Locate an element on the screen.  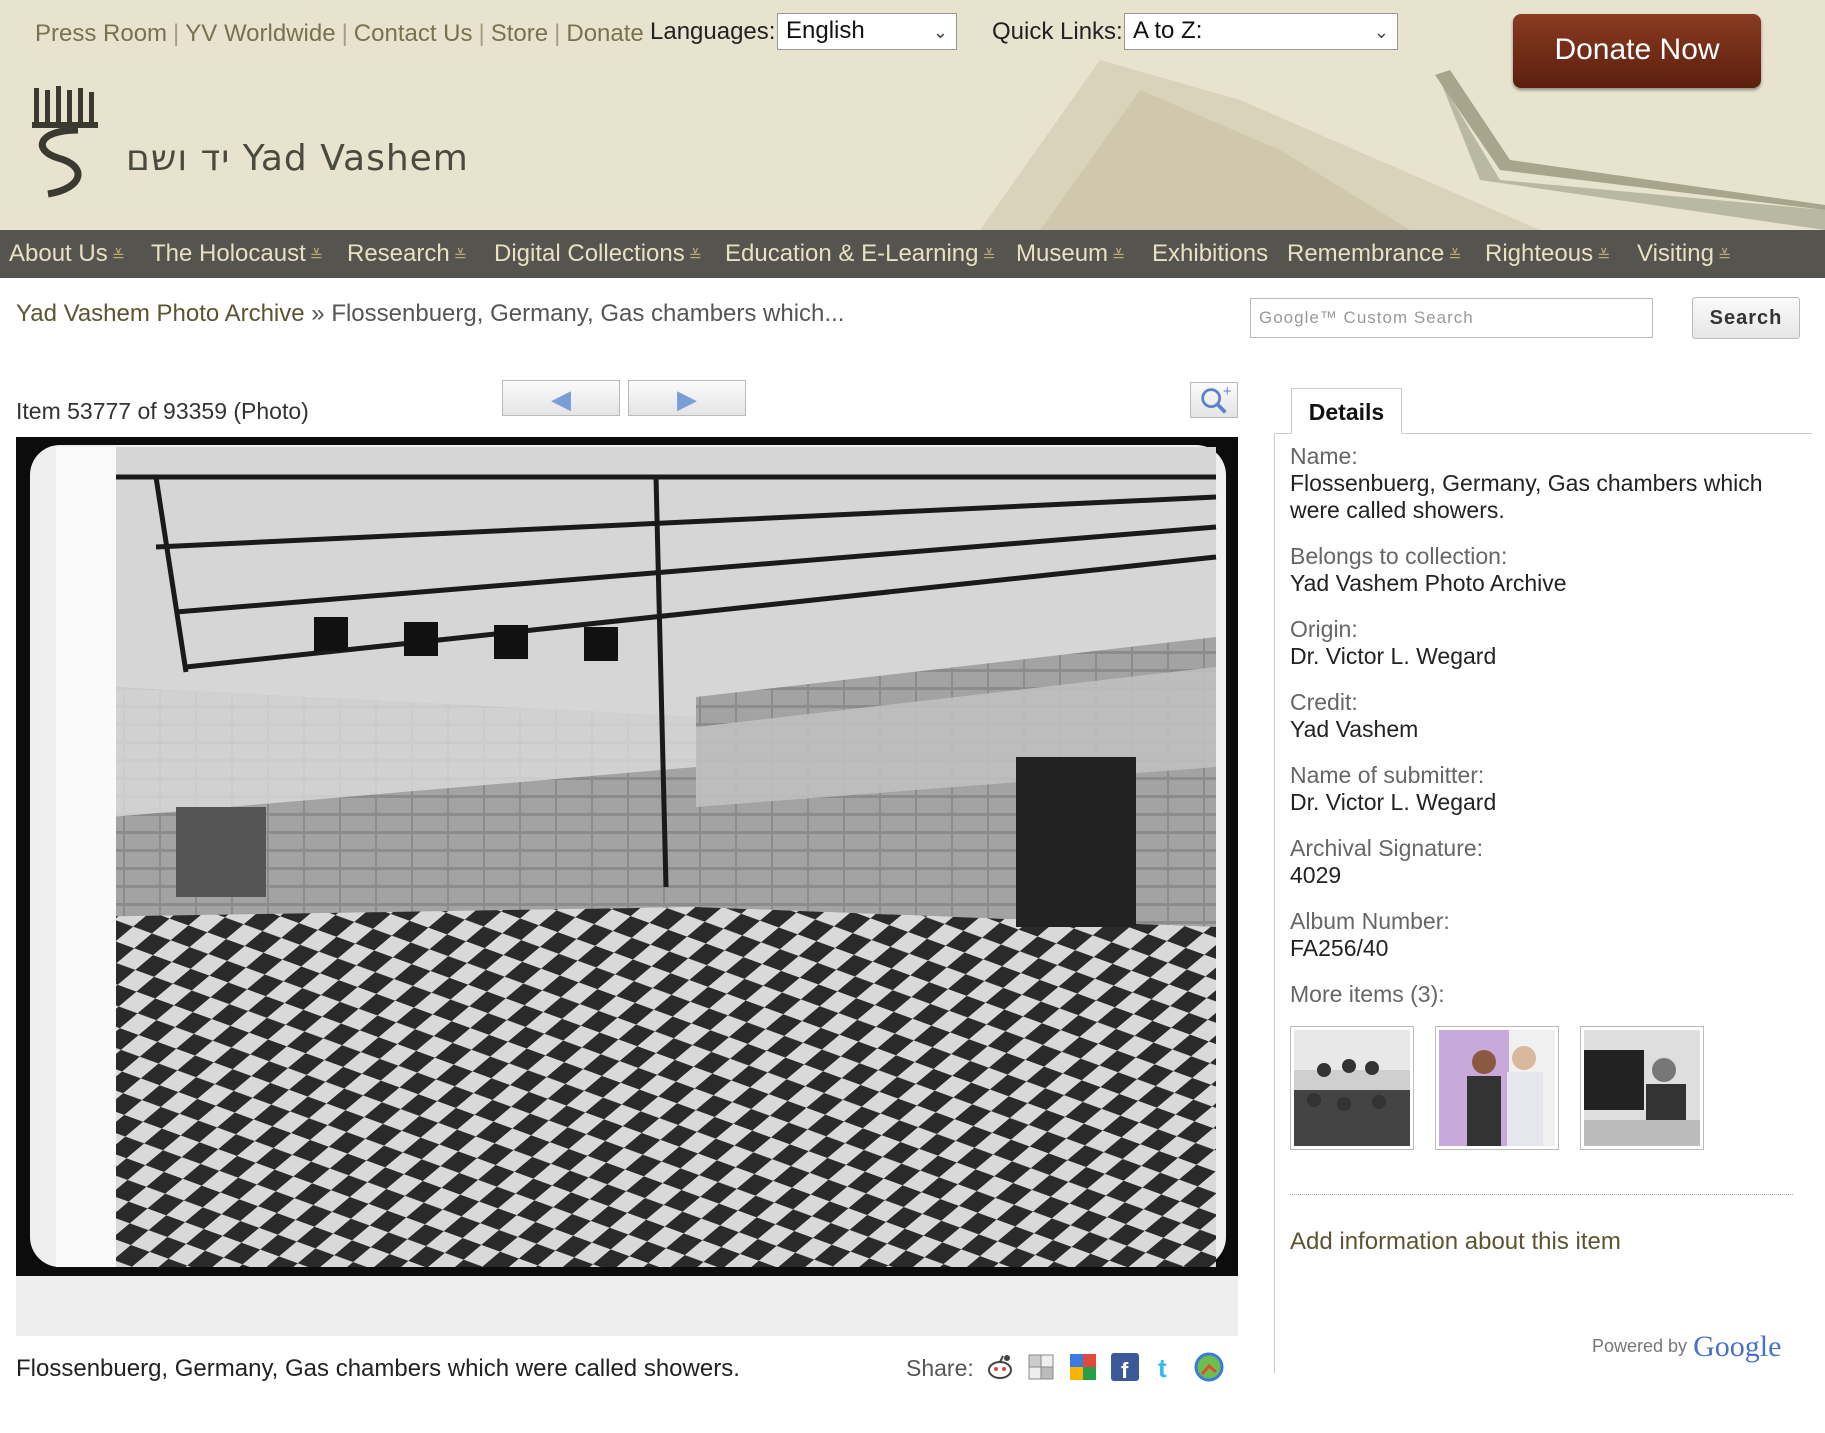
nav-about-us: About Us ≚ is located at coordinates (67, 254).